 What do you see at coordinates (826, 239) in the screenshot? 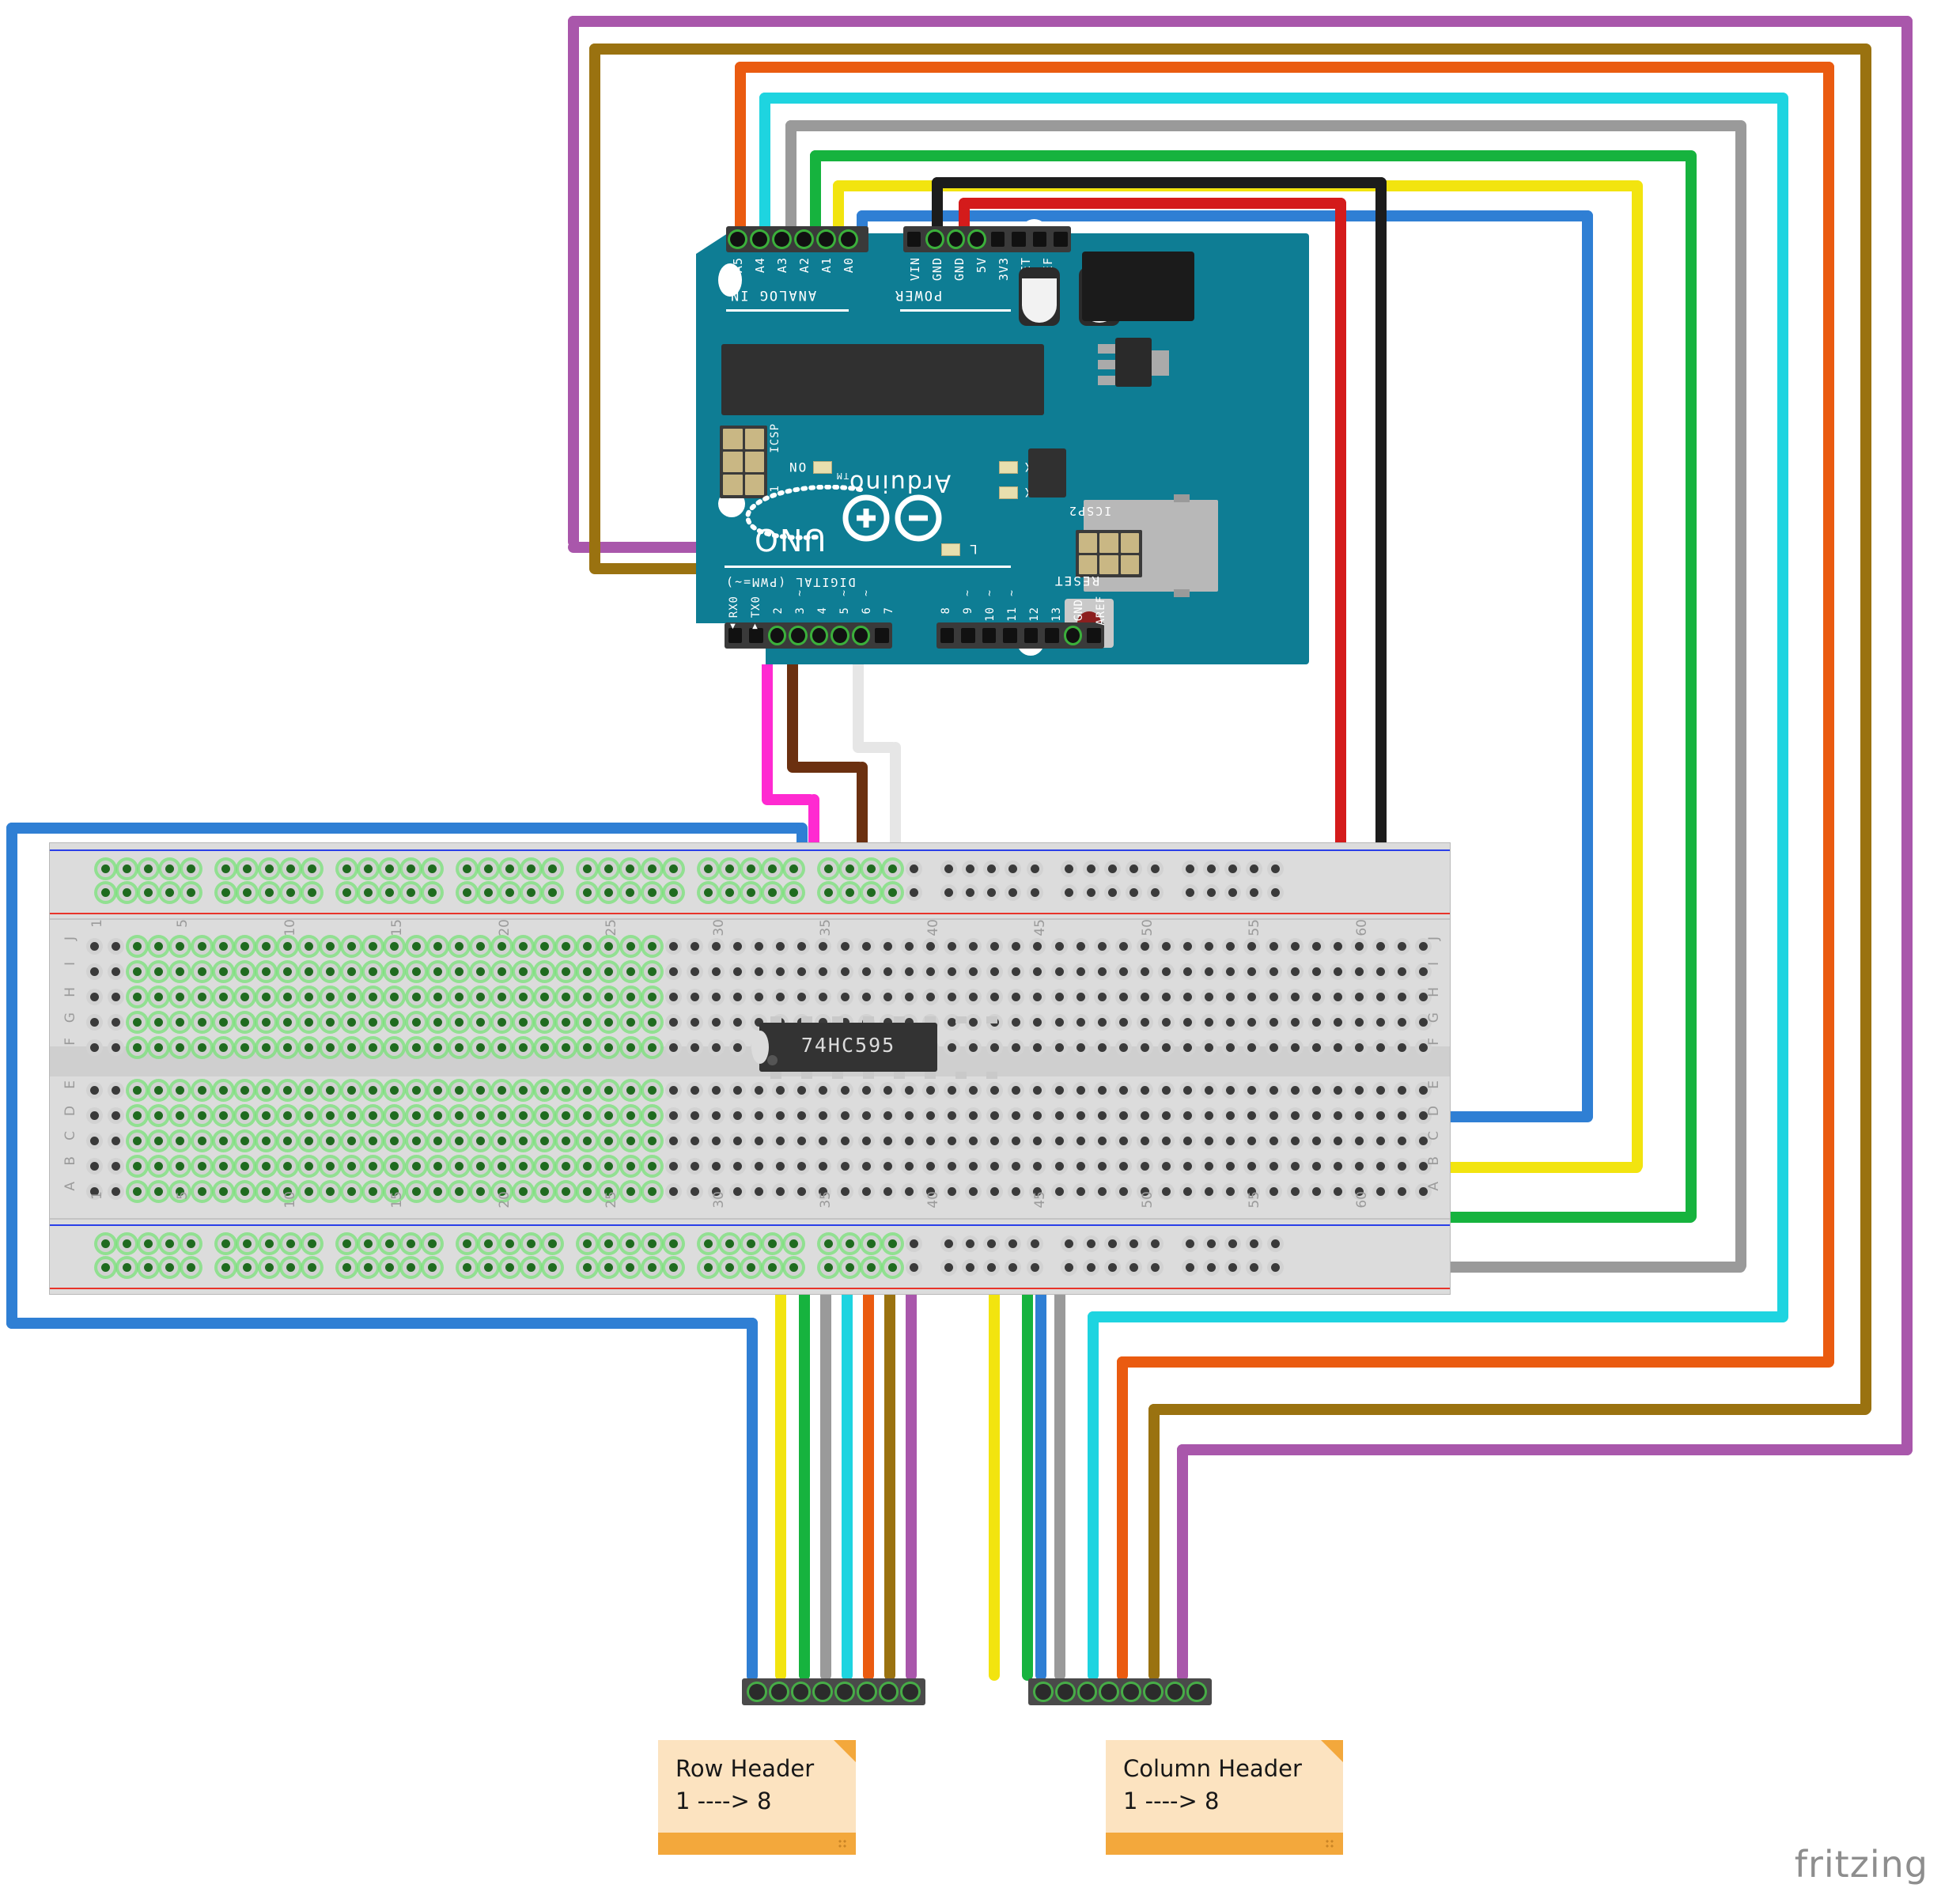
I see `analog-pin-a1` at bounding box center [826, 239].